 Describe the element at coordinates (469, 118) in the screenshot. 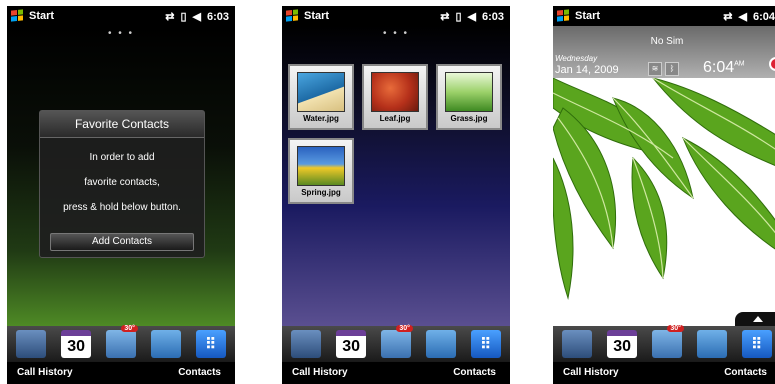

I see `photo-caption: Grass.jpg` at that location.